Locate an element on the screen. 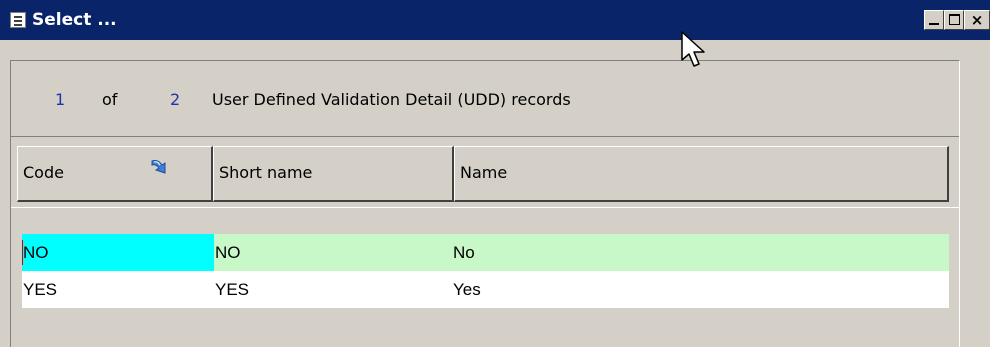 The width and height of the screenshot is (990, 347). cell-name: No is located at coordinates (700, 252).